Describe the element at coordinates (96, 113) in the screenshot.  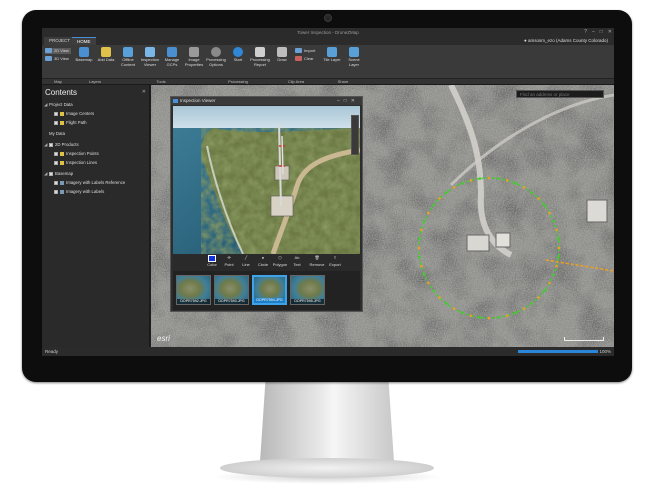
I see `layer-image-centers: Image Centers` at that location.